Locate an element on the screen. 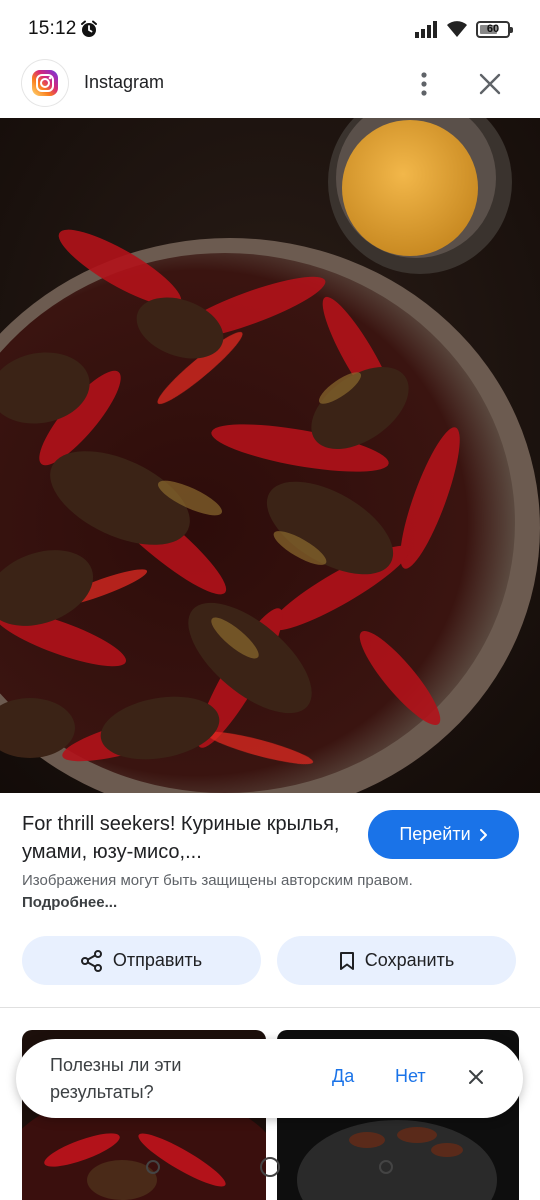  nav-recents-button is located at coordinates (386, 1167).